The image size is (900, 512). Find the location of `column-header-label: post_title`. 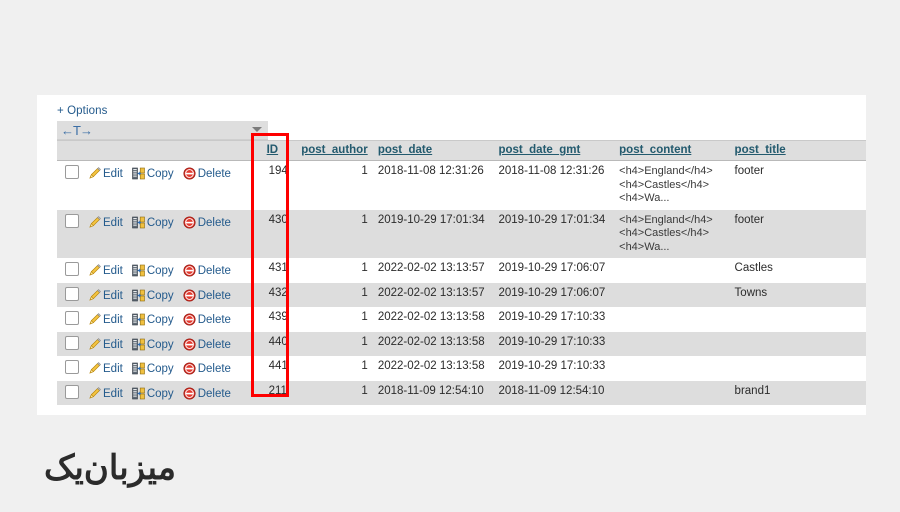

column-header-label: post_title is located at coordinates (760, 150).